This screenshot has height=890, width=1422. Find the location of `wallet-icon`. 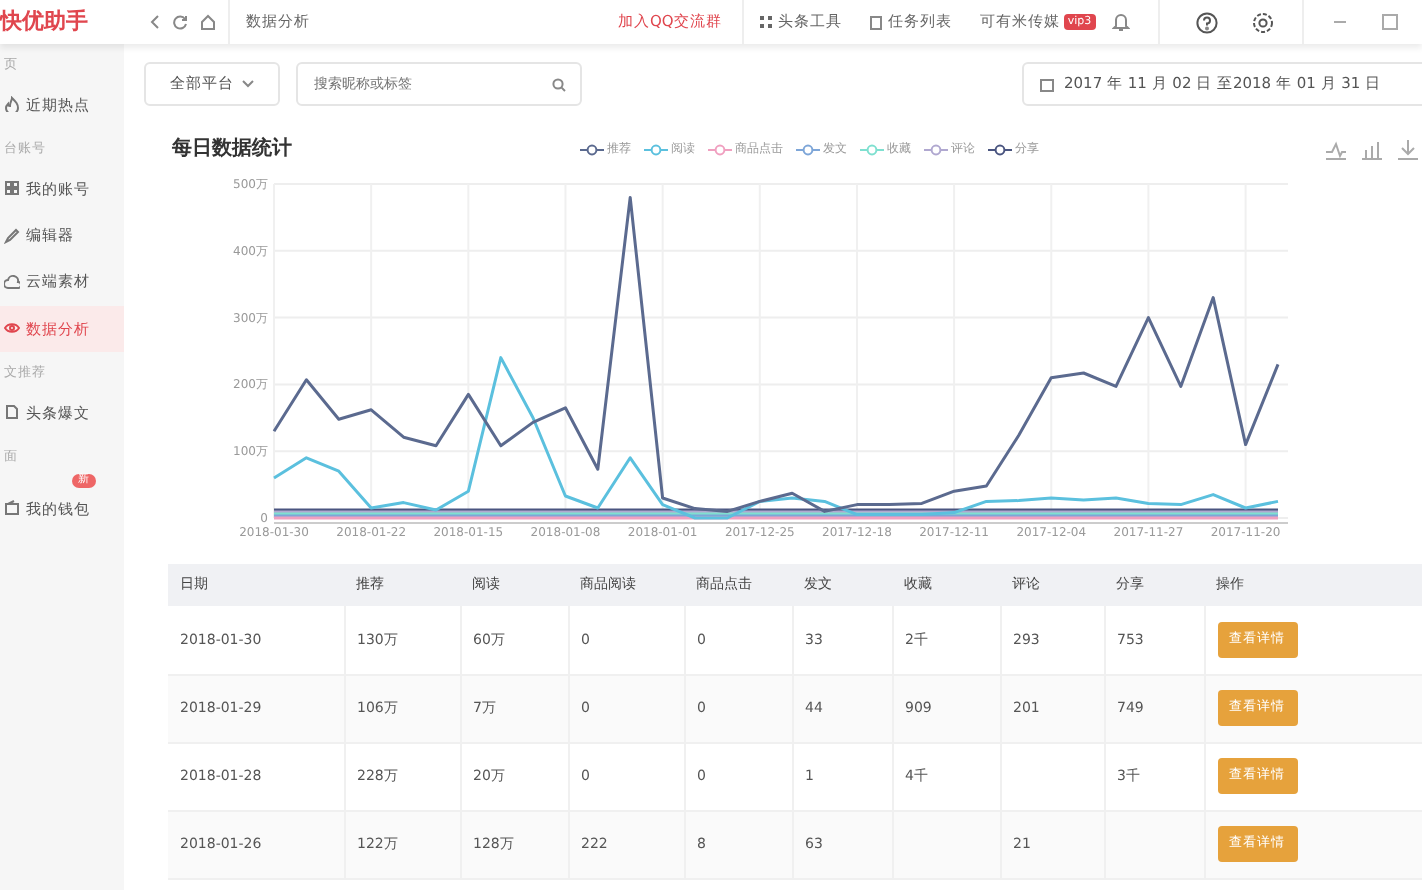

wallet-icon is located at coordinates (12, 508).